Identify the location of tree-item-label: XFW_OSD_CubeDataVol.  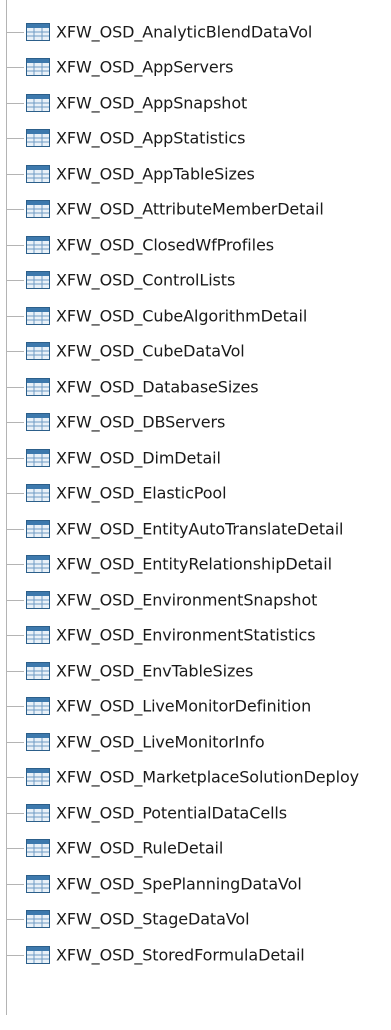
(150, 351).